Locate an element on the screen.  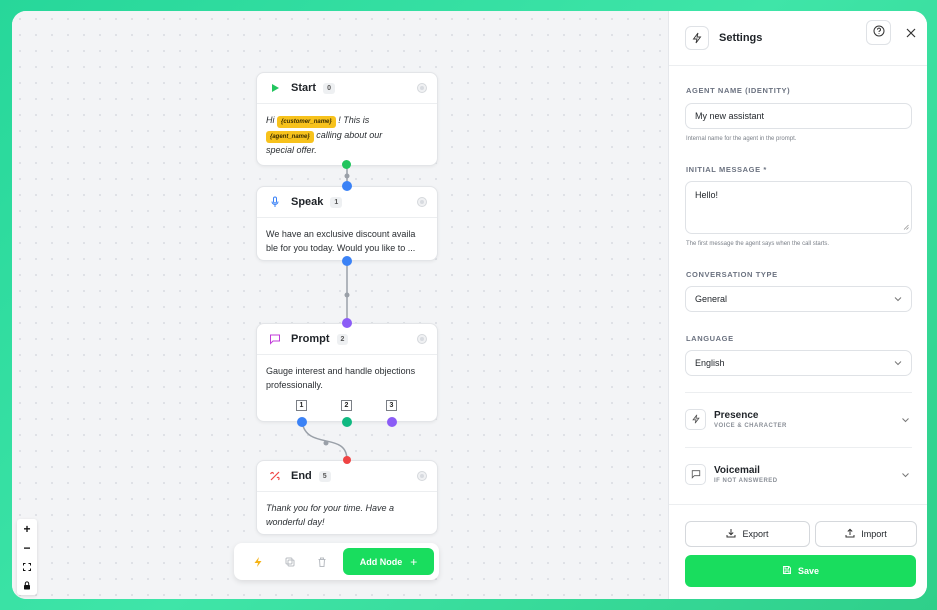
section-presence: Presence VOICE & CHARACTER is located at coordinates (798, 419).